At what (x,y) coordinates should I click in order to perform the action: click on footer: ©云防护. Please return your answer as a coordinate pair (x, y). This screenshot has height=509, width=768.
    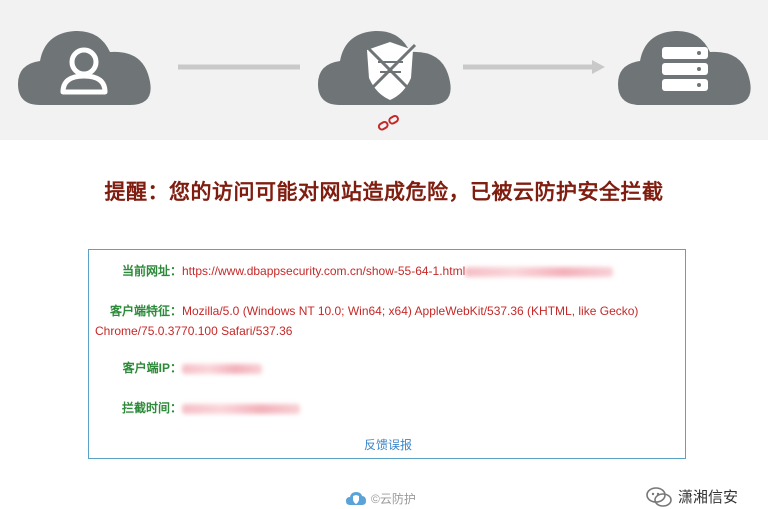
    Looking at the image, I should click on (380, 498).